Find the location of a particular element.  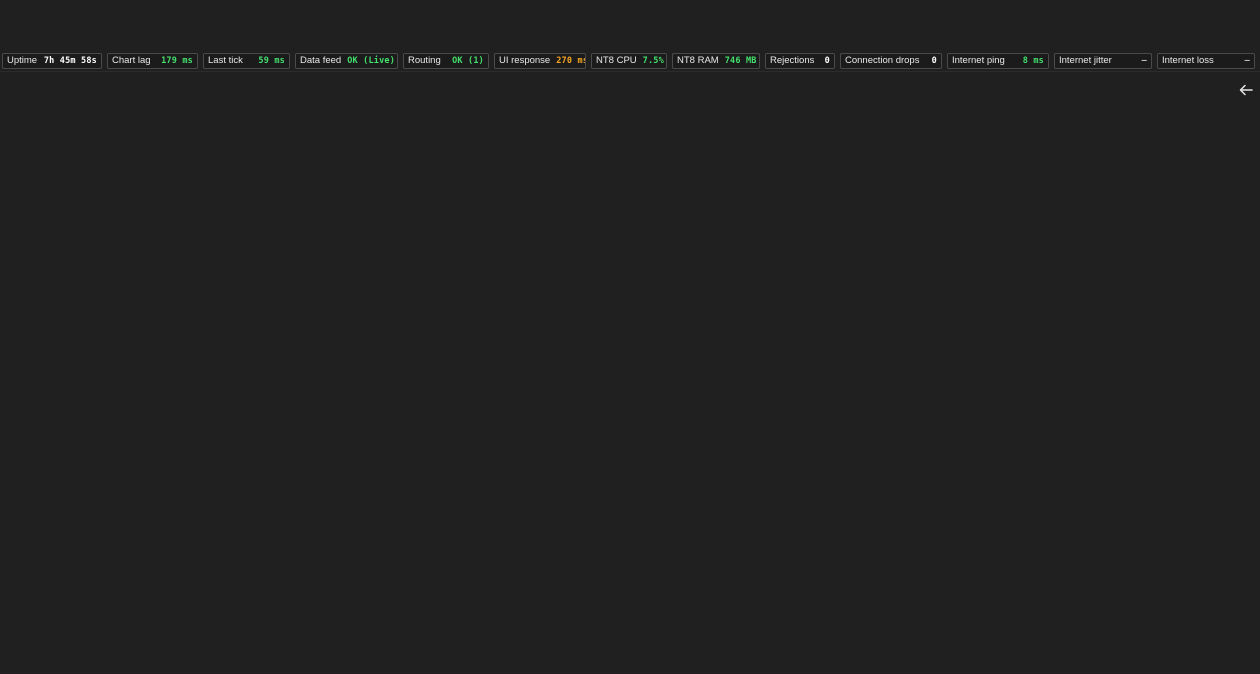

chip-label: NT8 RAM is located at coordinates (698, 60).